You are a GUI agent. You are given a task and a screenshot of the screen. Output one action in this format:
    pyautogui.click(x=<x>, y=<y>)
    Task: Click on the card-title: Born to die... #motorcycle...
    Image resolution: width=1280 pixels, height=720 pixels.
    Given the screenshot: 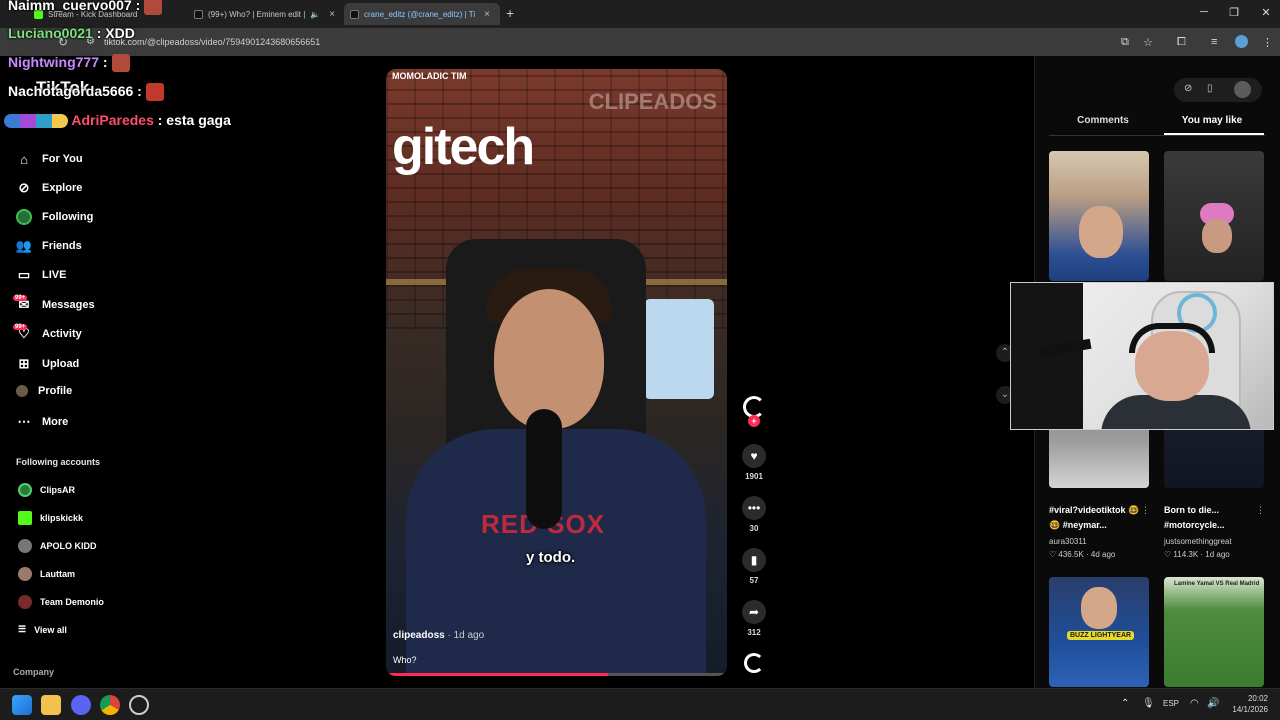 What is the action you would take?
    pyautogui.click(x=1214, y=518)
    